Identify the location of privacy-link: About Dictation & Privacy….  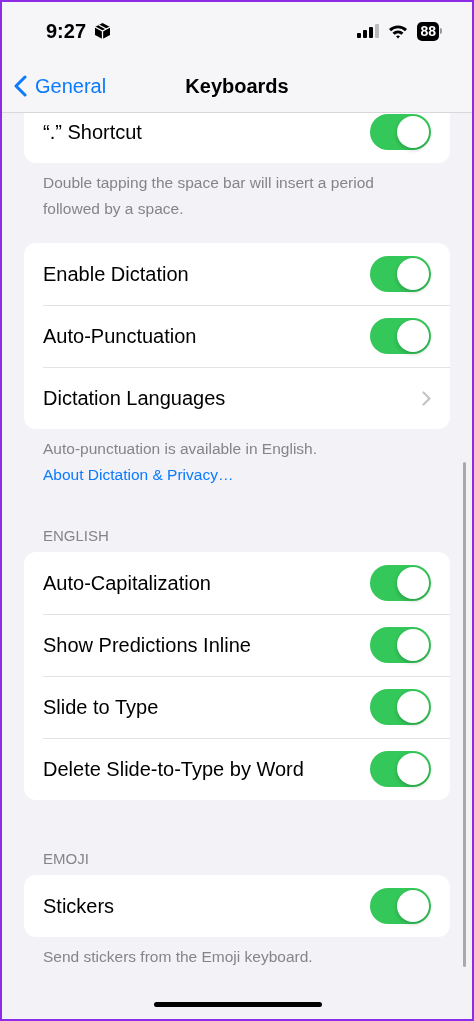
(138, 474).